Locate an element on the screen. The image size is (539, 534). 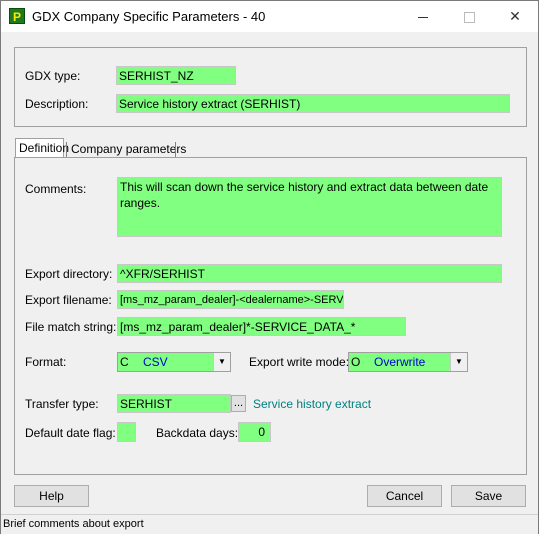
window-title: GDX Company Specific Parameters - 40 is located at coordinates (149, 16).